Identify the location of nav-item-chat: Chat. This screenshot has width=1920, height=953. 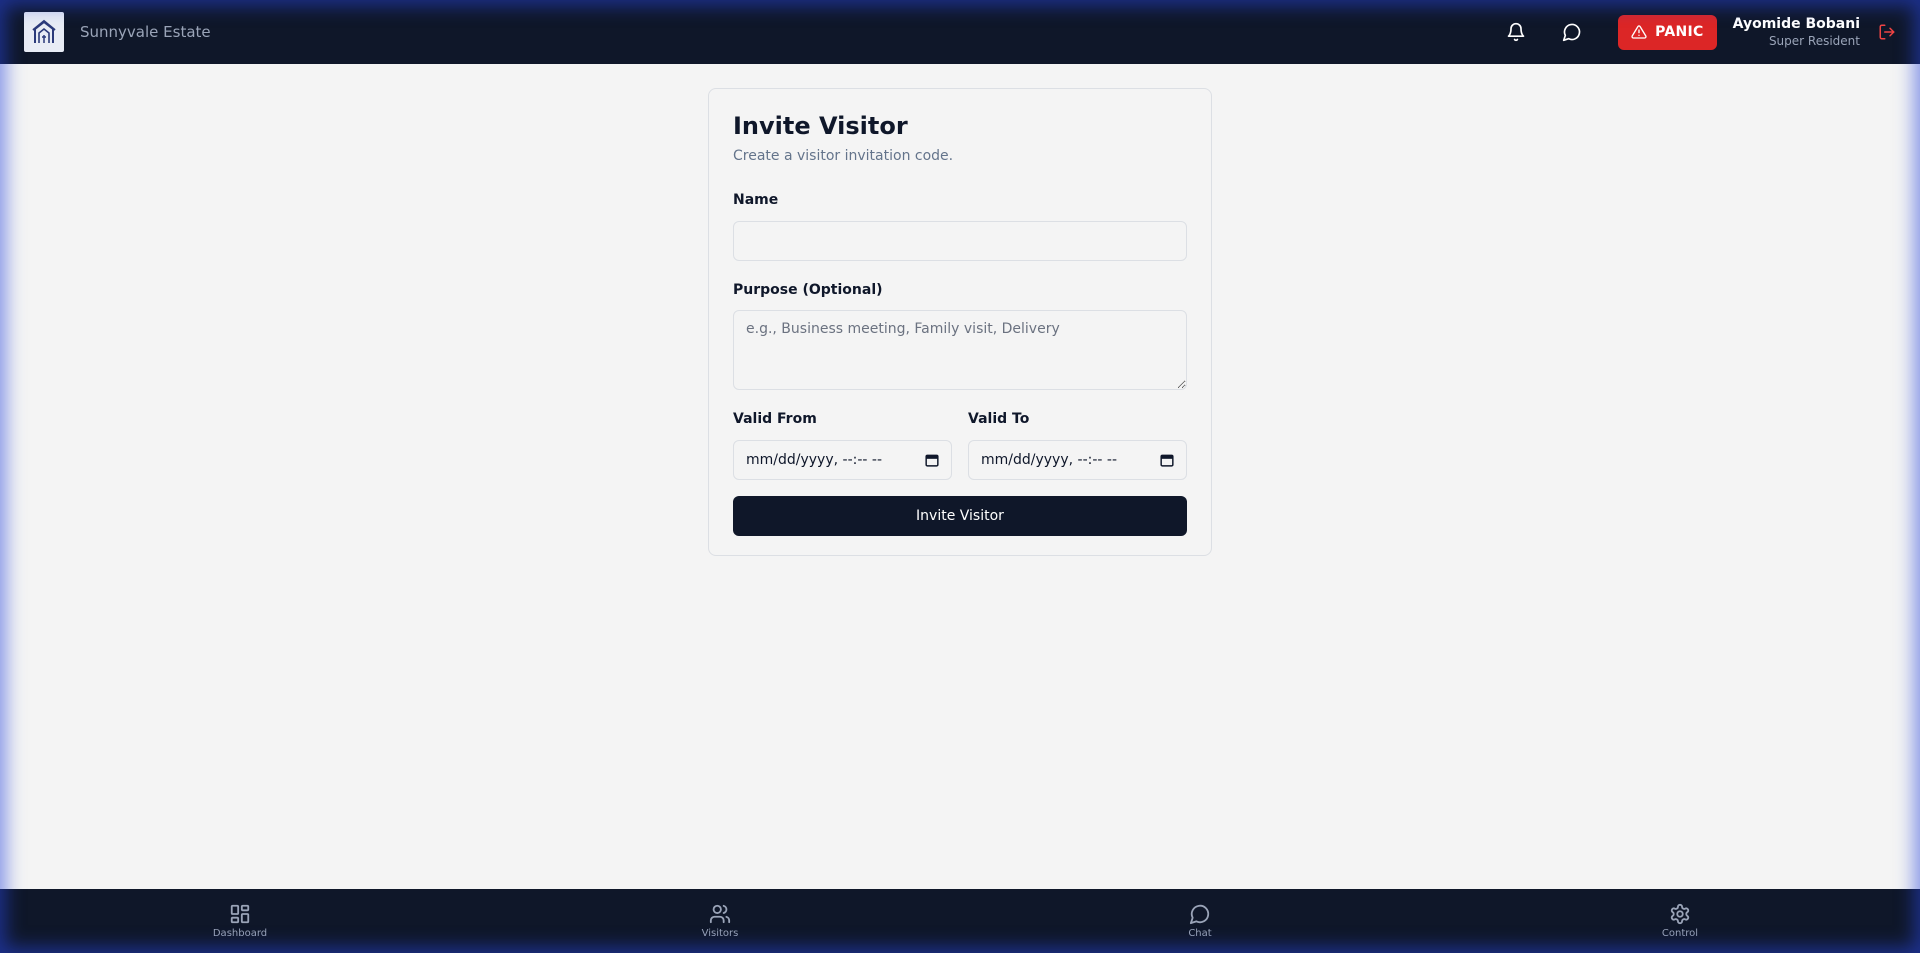
(1200, 921).